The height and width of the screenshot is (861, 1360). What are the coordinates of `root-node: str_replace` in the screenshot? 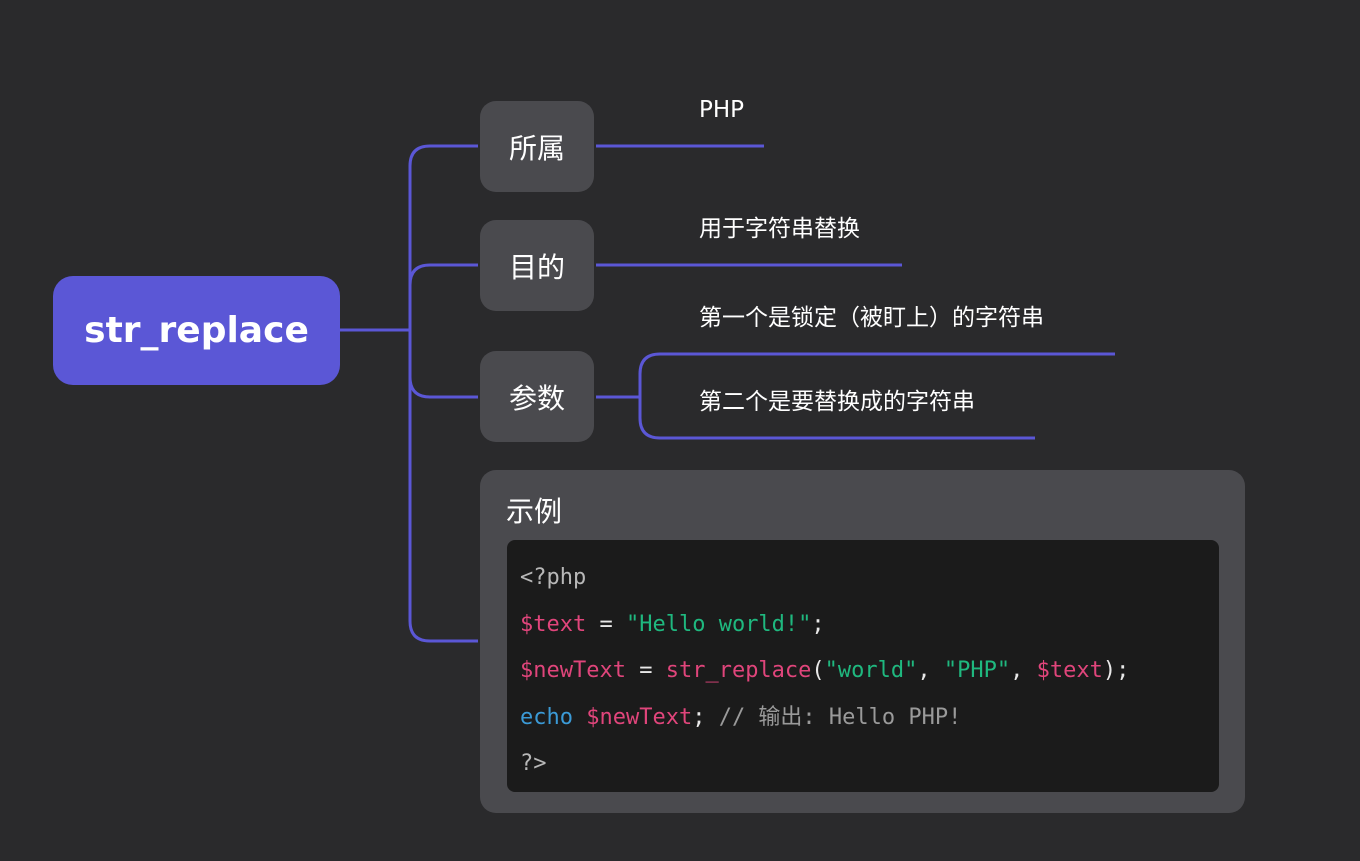 It's located at (196, 330).